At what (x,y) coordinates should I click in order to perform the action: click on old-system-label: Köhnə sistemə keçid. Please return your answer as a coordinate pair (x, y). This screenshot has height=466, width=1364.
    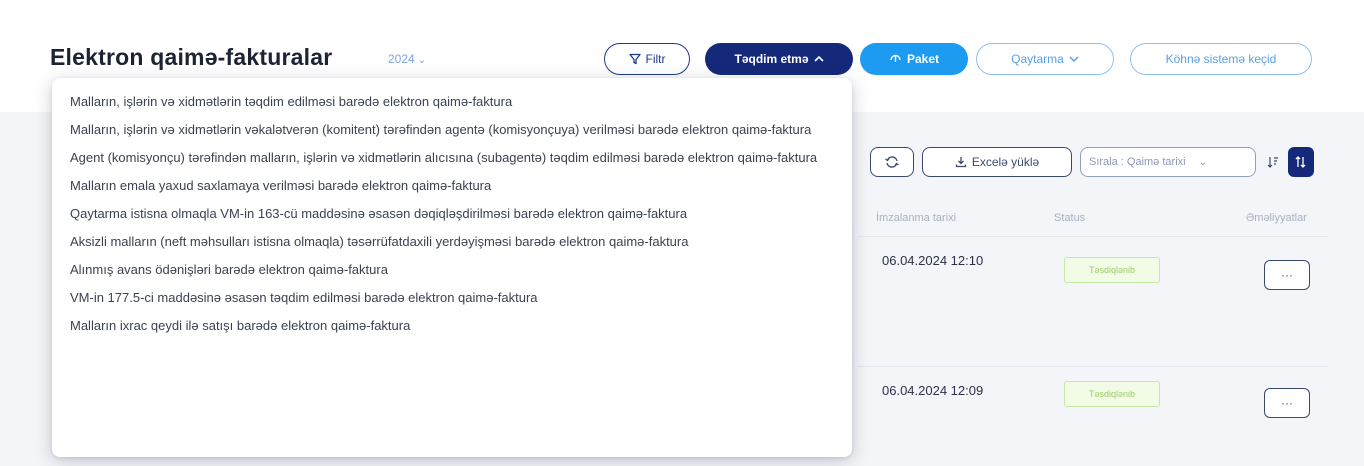
    Looking at the image, I should click on (1221, 59).